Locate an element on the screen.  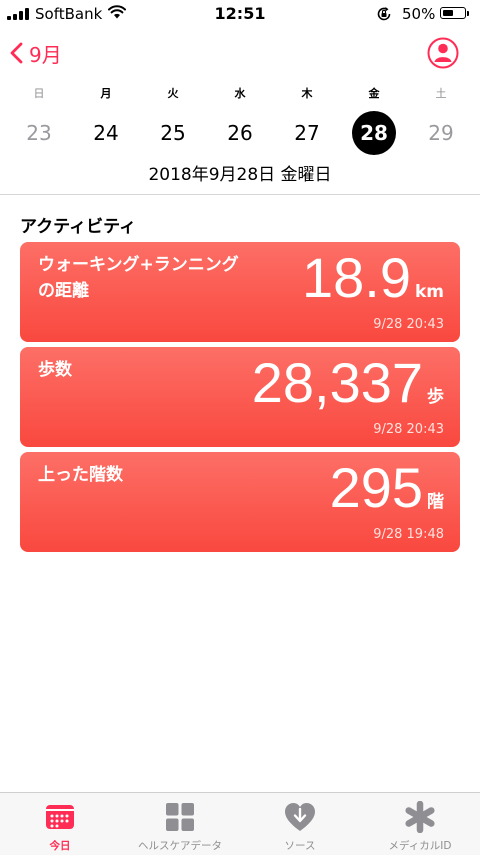
date-item-selected: 28 is located at coordinates (374, 133).